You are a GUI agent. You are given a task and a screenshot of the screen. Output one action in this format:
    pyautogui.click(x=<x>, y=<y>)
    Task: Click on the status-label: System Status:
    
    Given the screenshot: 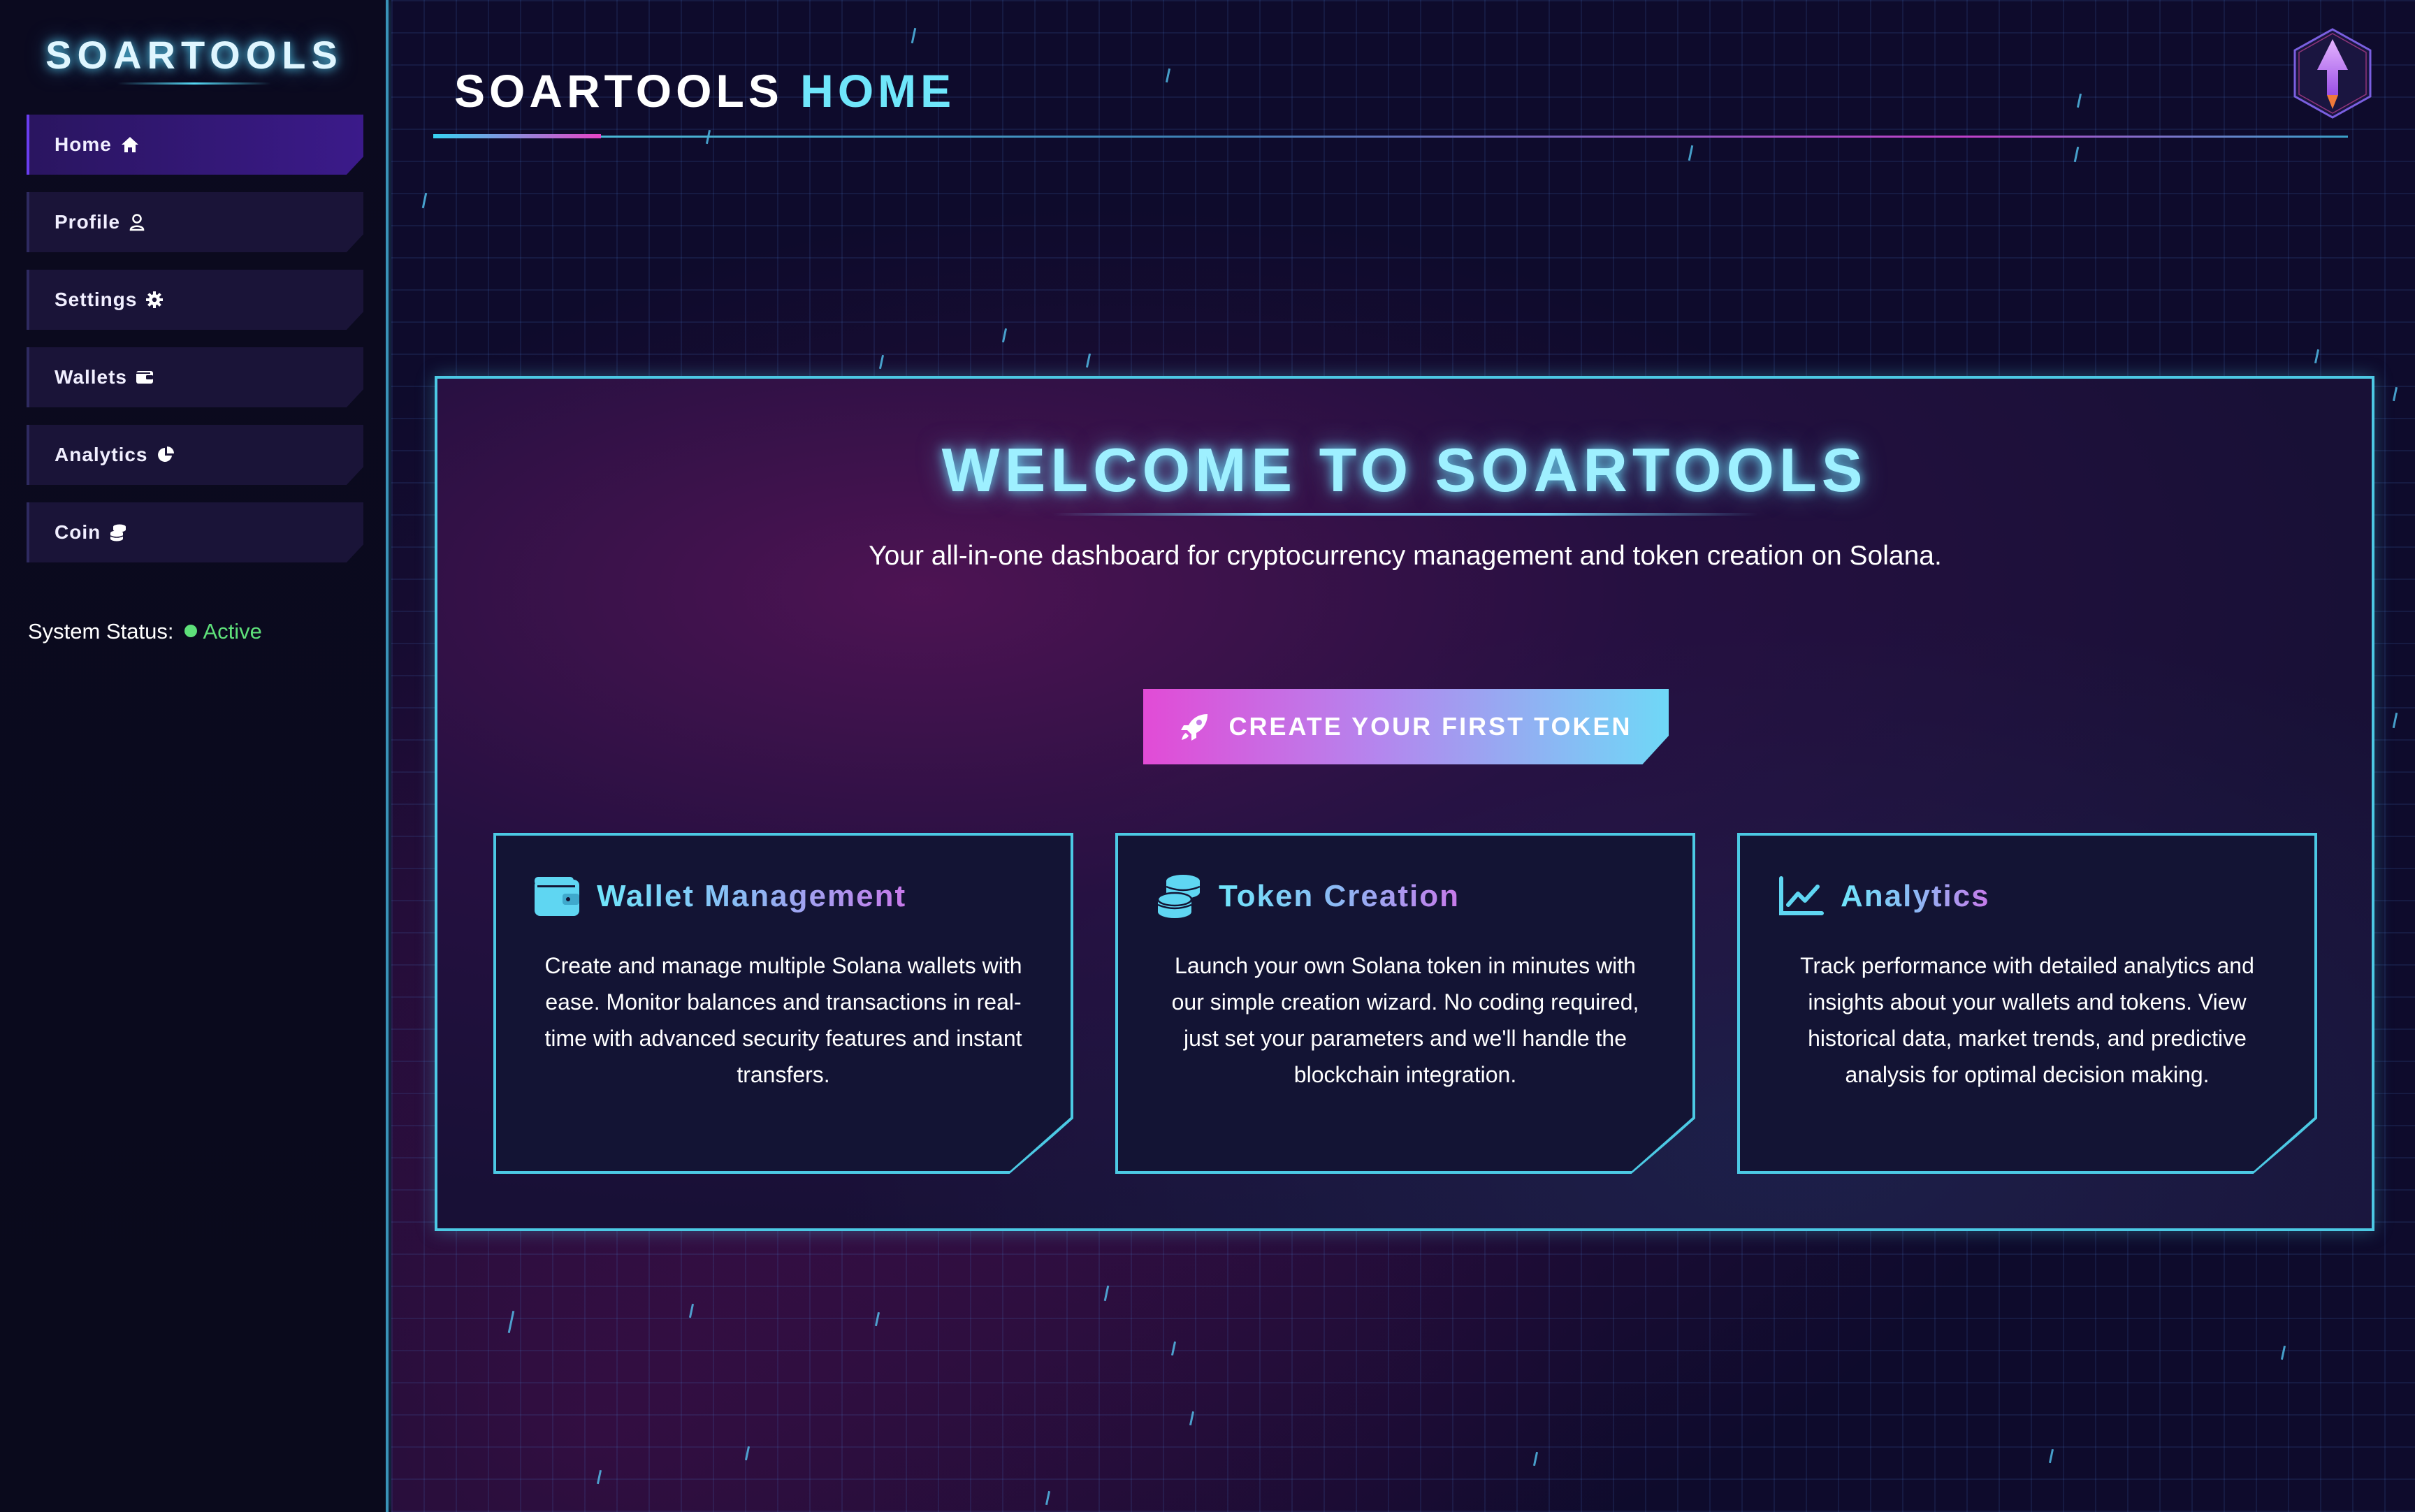 What is the action you would take?
    pyautogui.click(x=101, y=631)
    